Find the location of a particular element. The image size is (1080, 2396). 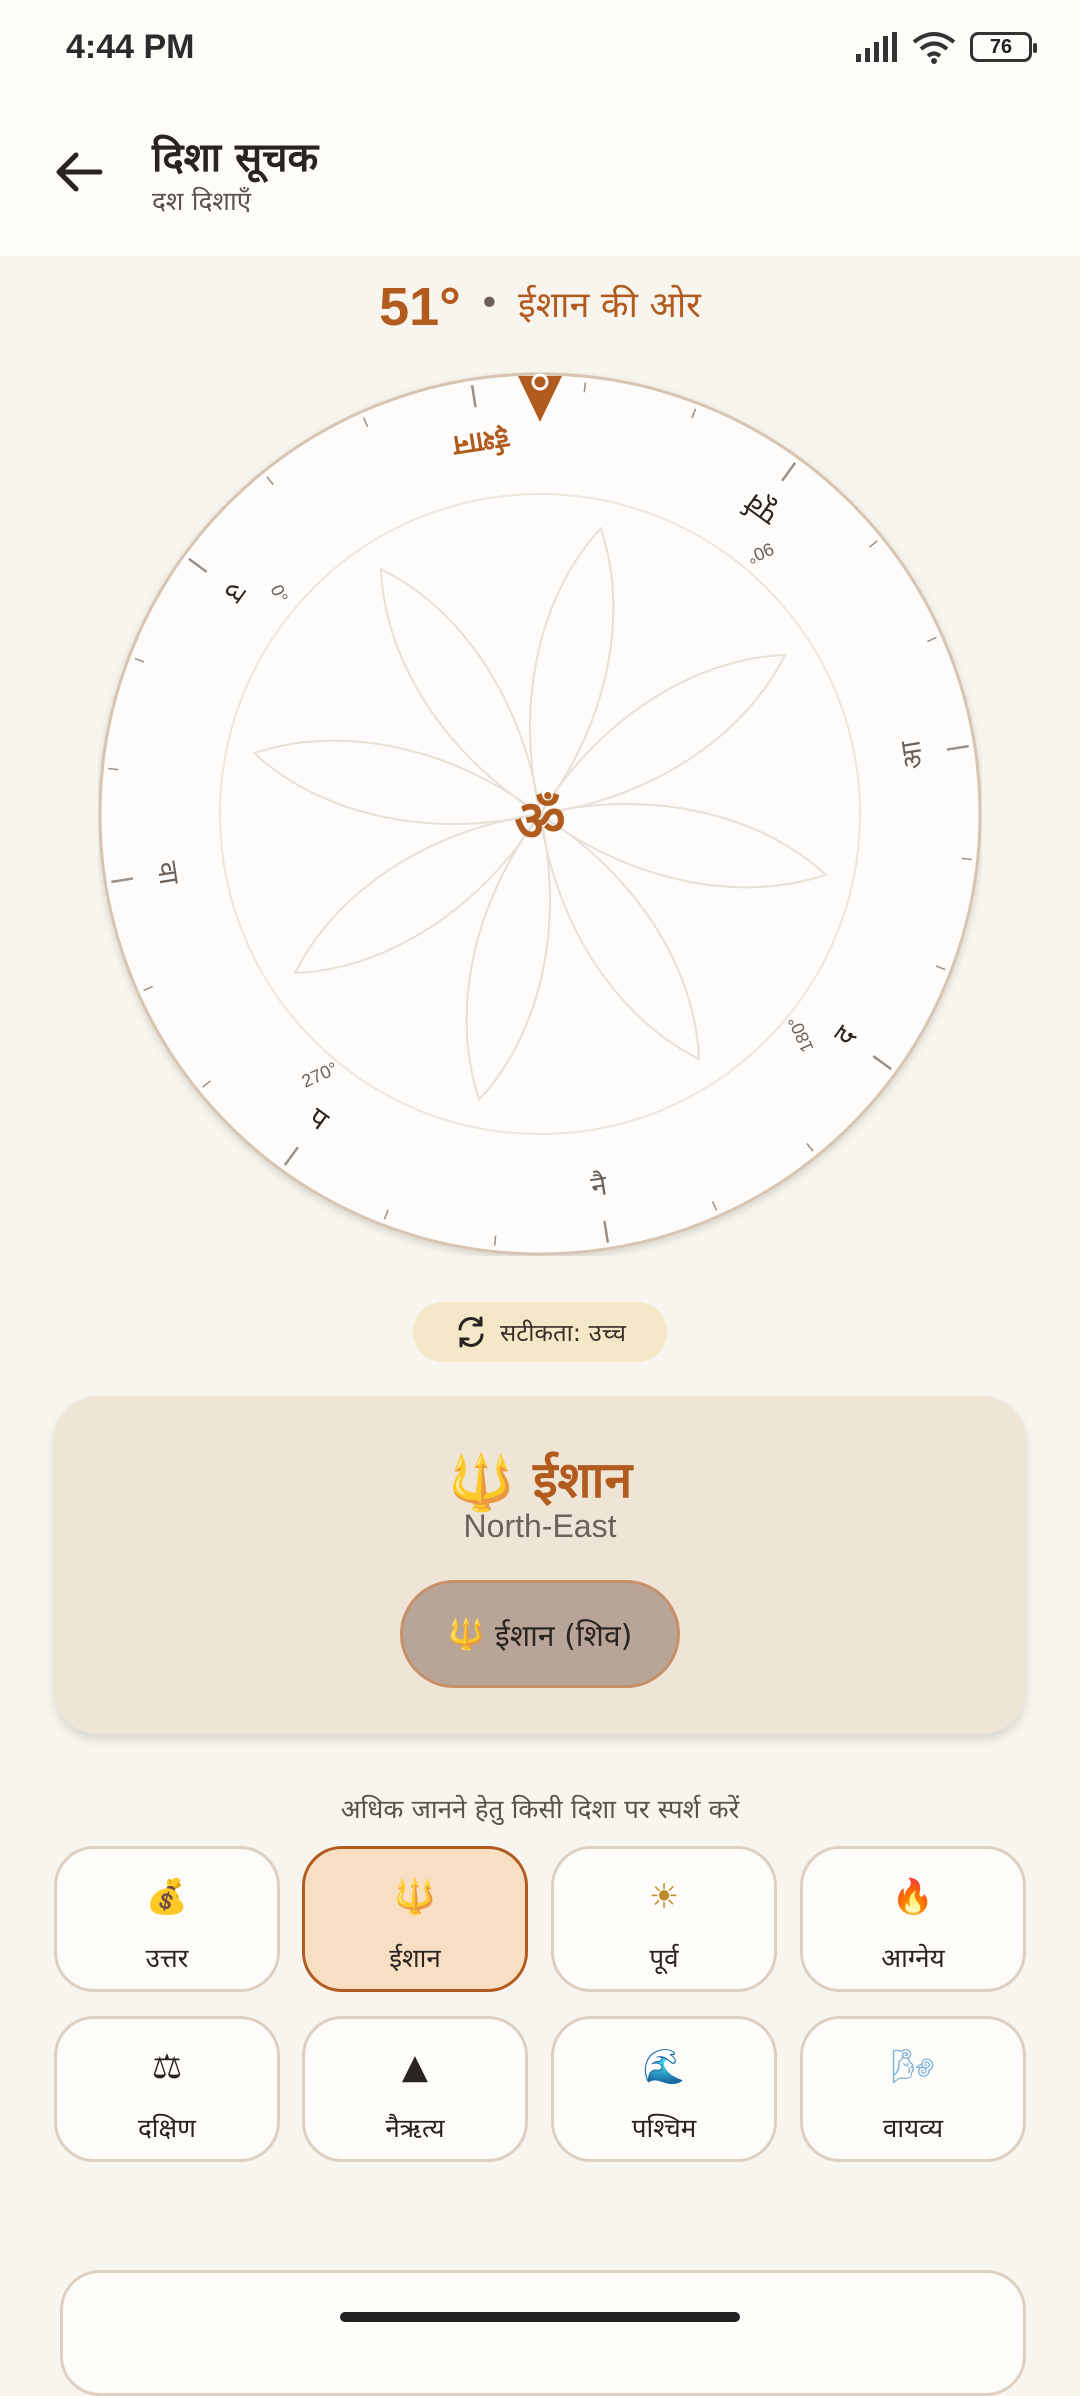

deity-button: 🔱 ईशान (शिव) is located at coordinates (540, 1634).